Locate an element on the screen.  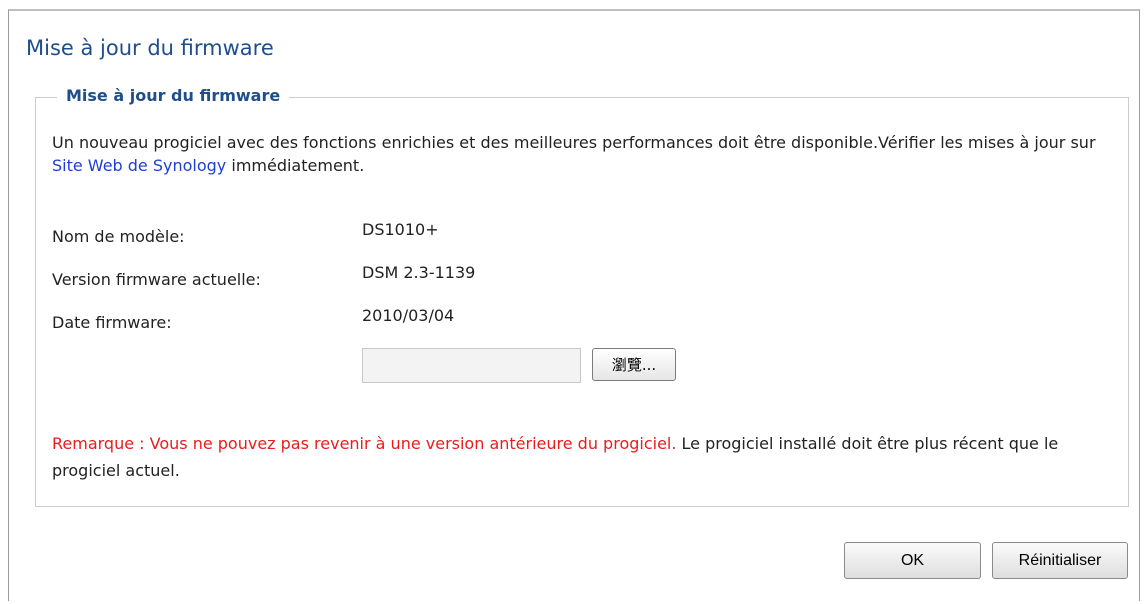
firmware-date-label: Date firmware: is located at coordinates (112, 322).